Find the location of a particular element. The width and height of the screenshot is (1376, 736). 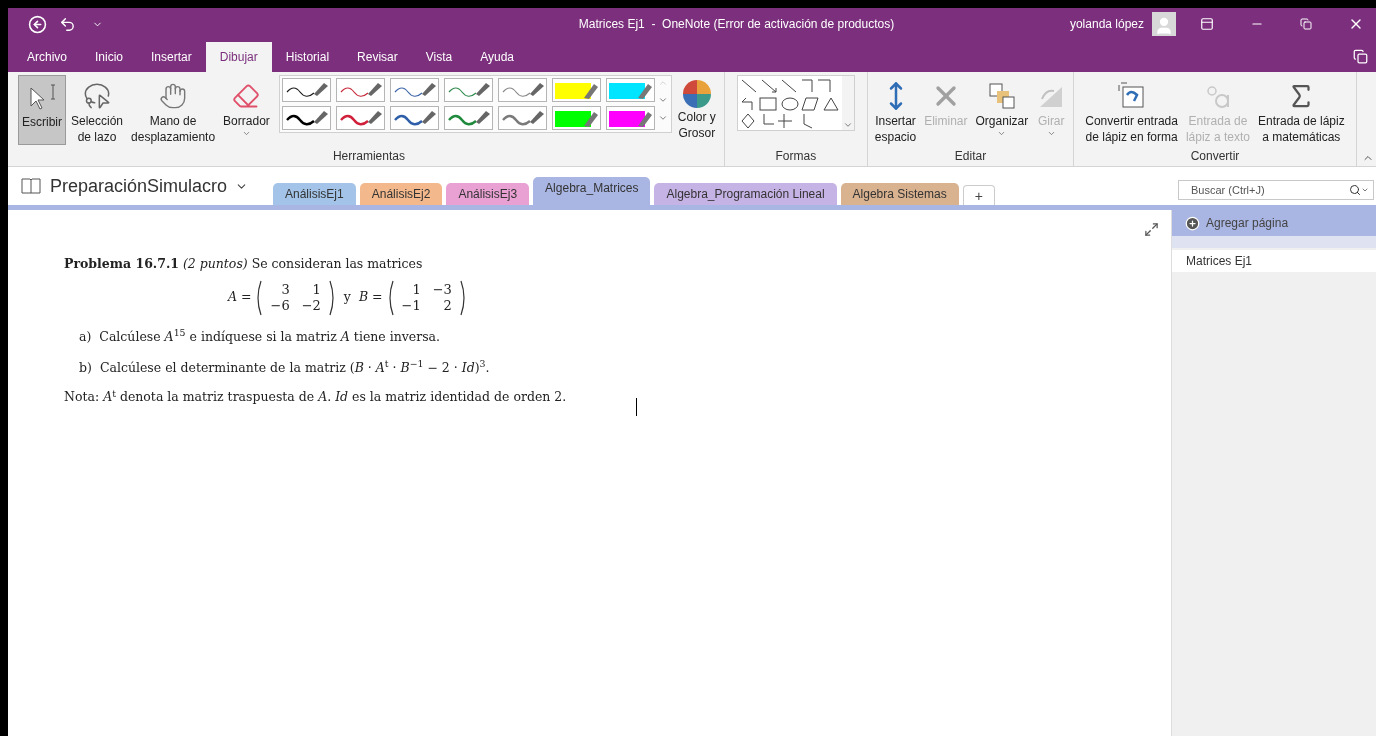

group-label: Herramientas is located at coordinates (368, 156).